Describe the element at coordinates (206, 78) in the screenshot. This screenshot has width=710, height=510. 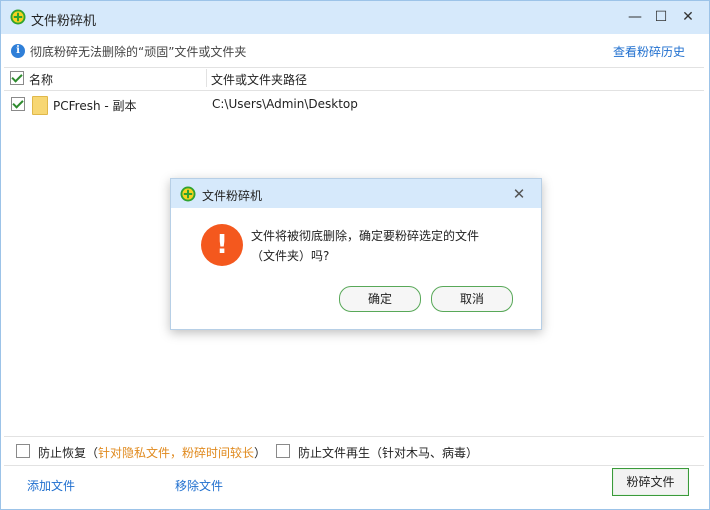
I see `column-divider` at that location.